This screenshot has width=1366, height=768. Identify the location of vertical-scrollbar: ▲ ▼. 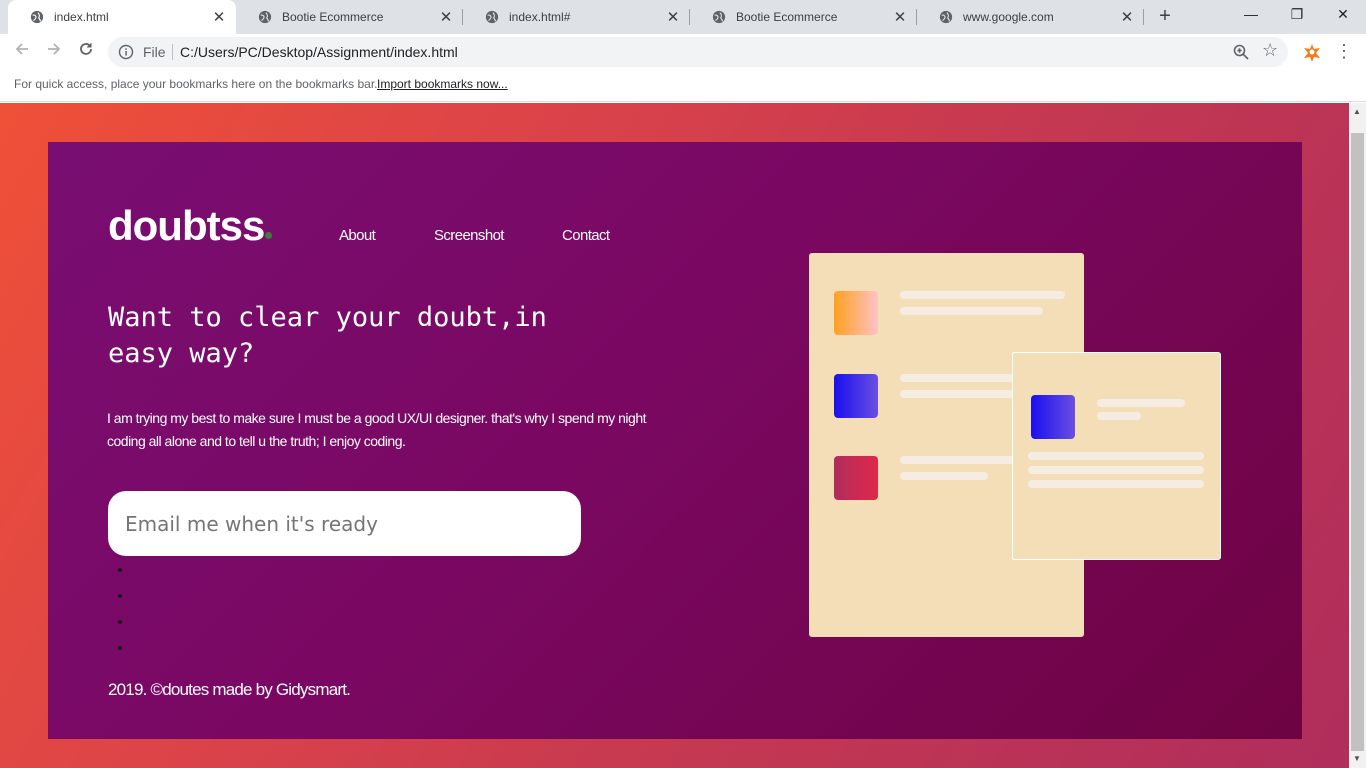
(1357, 435).